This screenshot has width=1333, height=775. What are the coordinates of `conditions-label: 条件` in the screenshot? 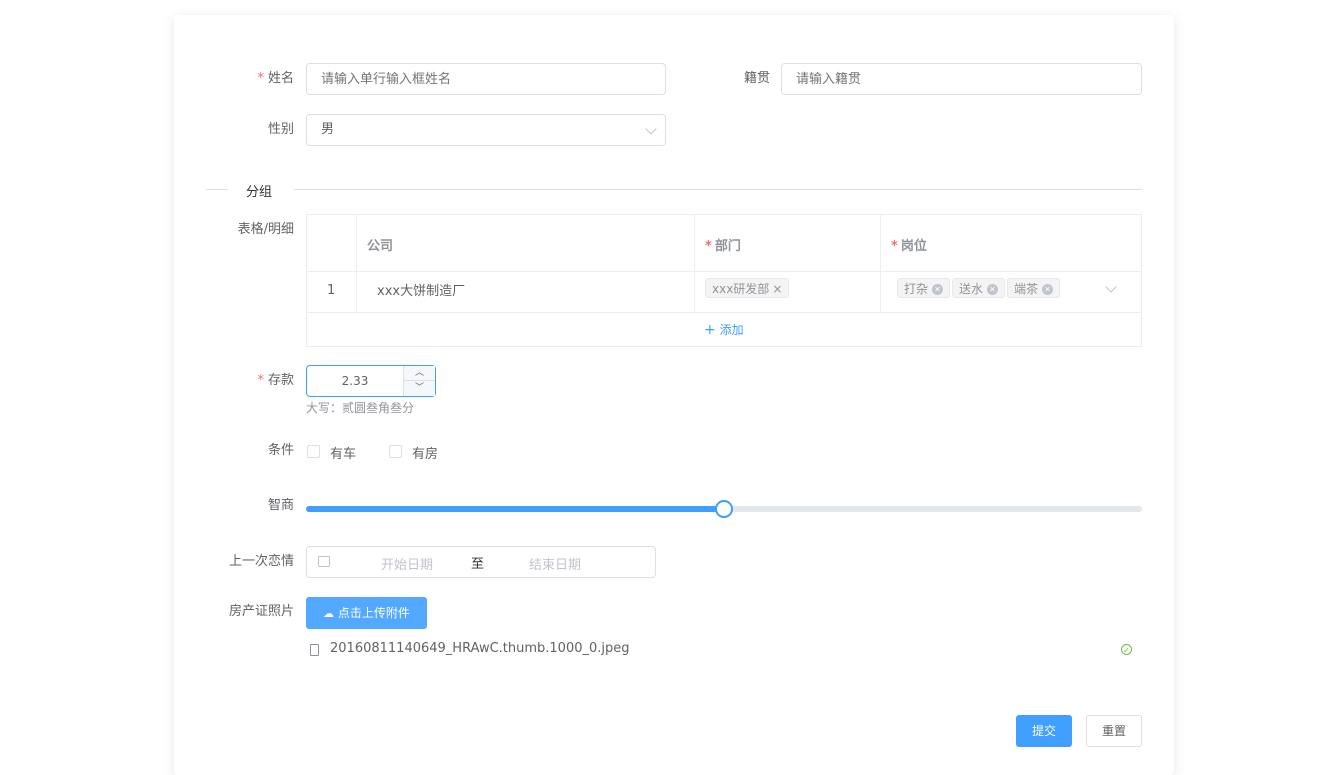 It's located at (280, 450).